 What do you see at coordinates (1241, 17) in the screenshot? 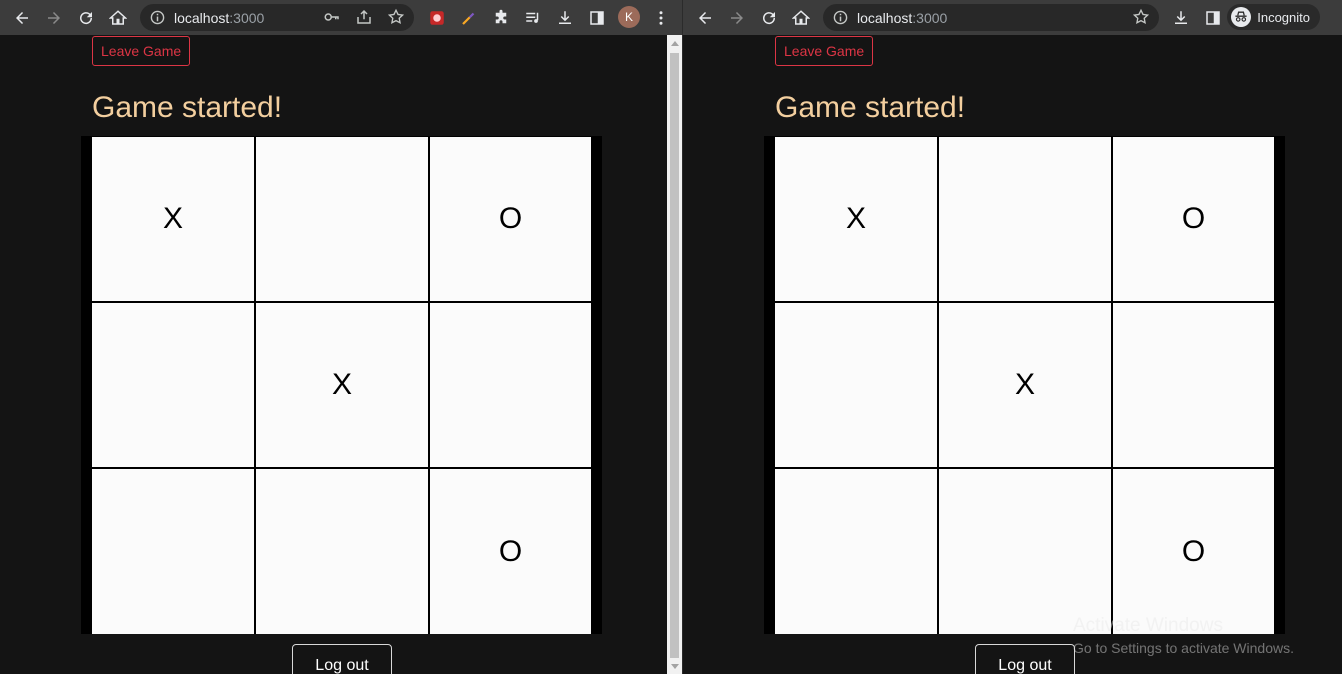
I see `incognito-icon` at bounding box center [1241, 17].